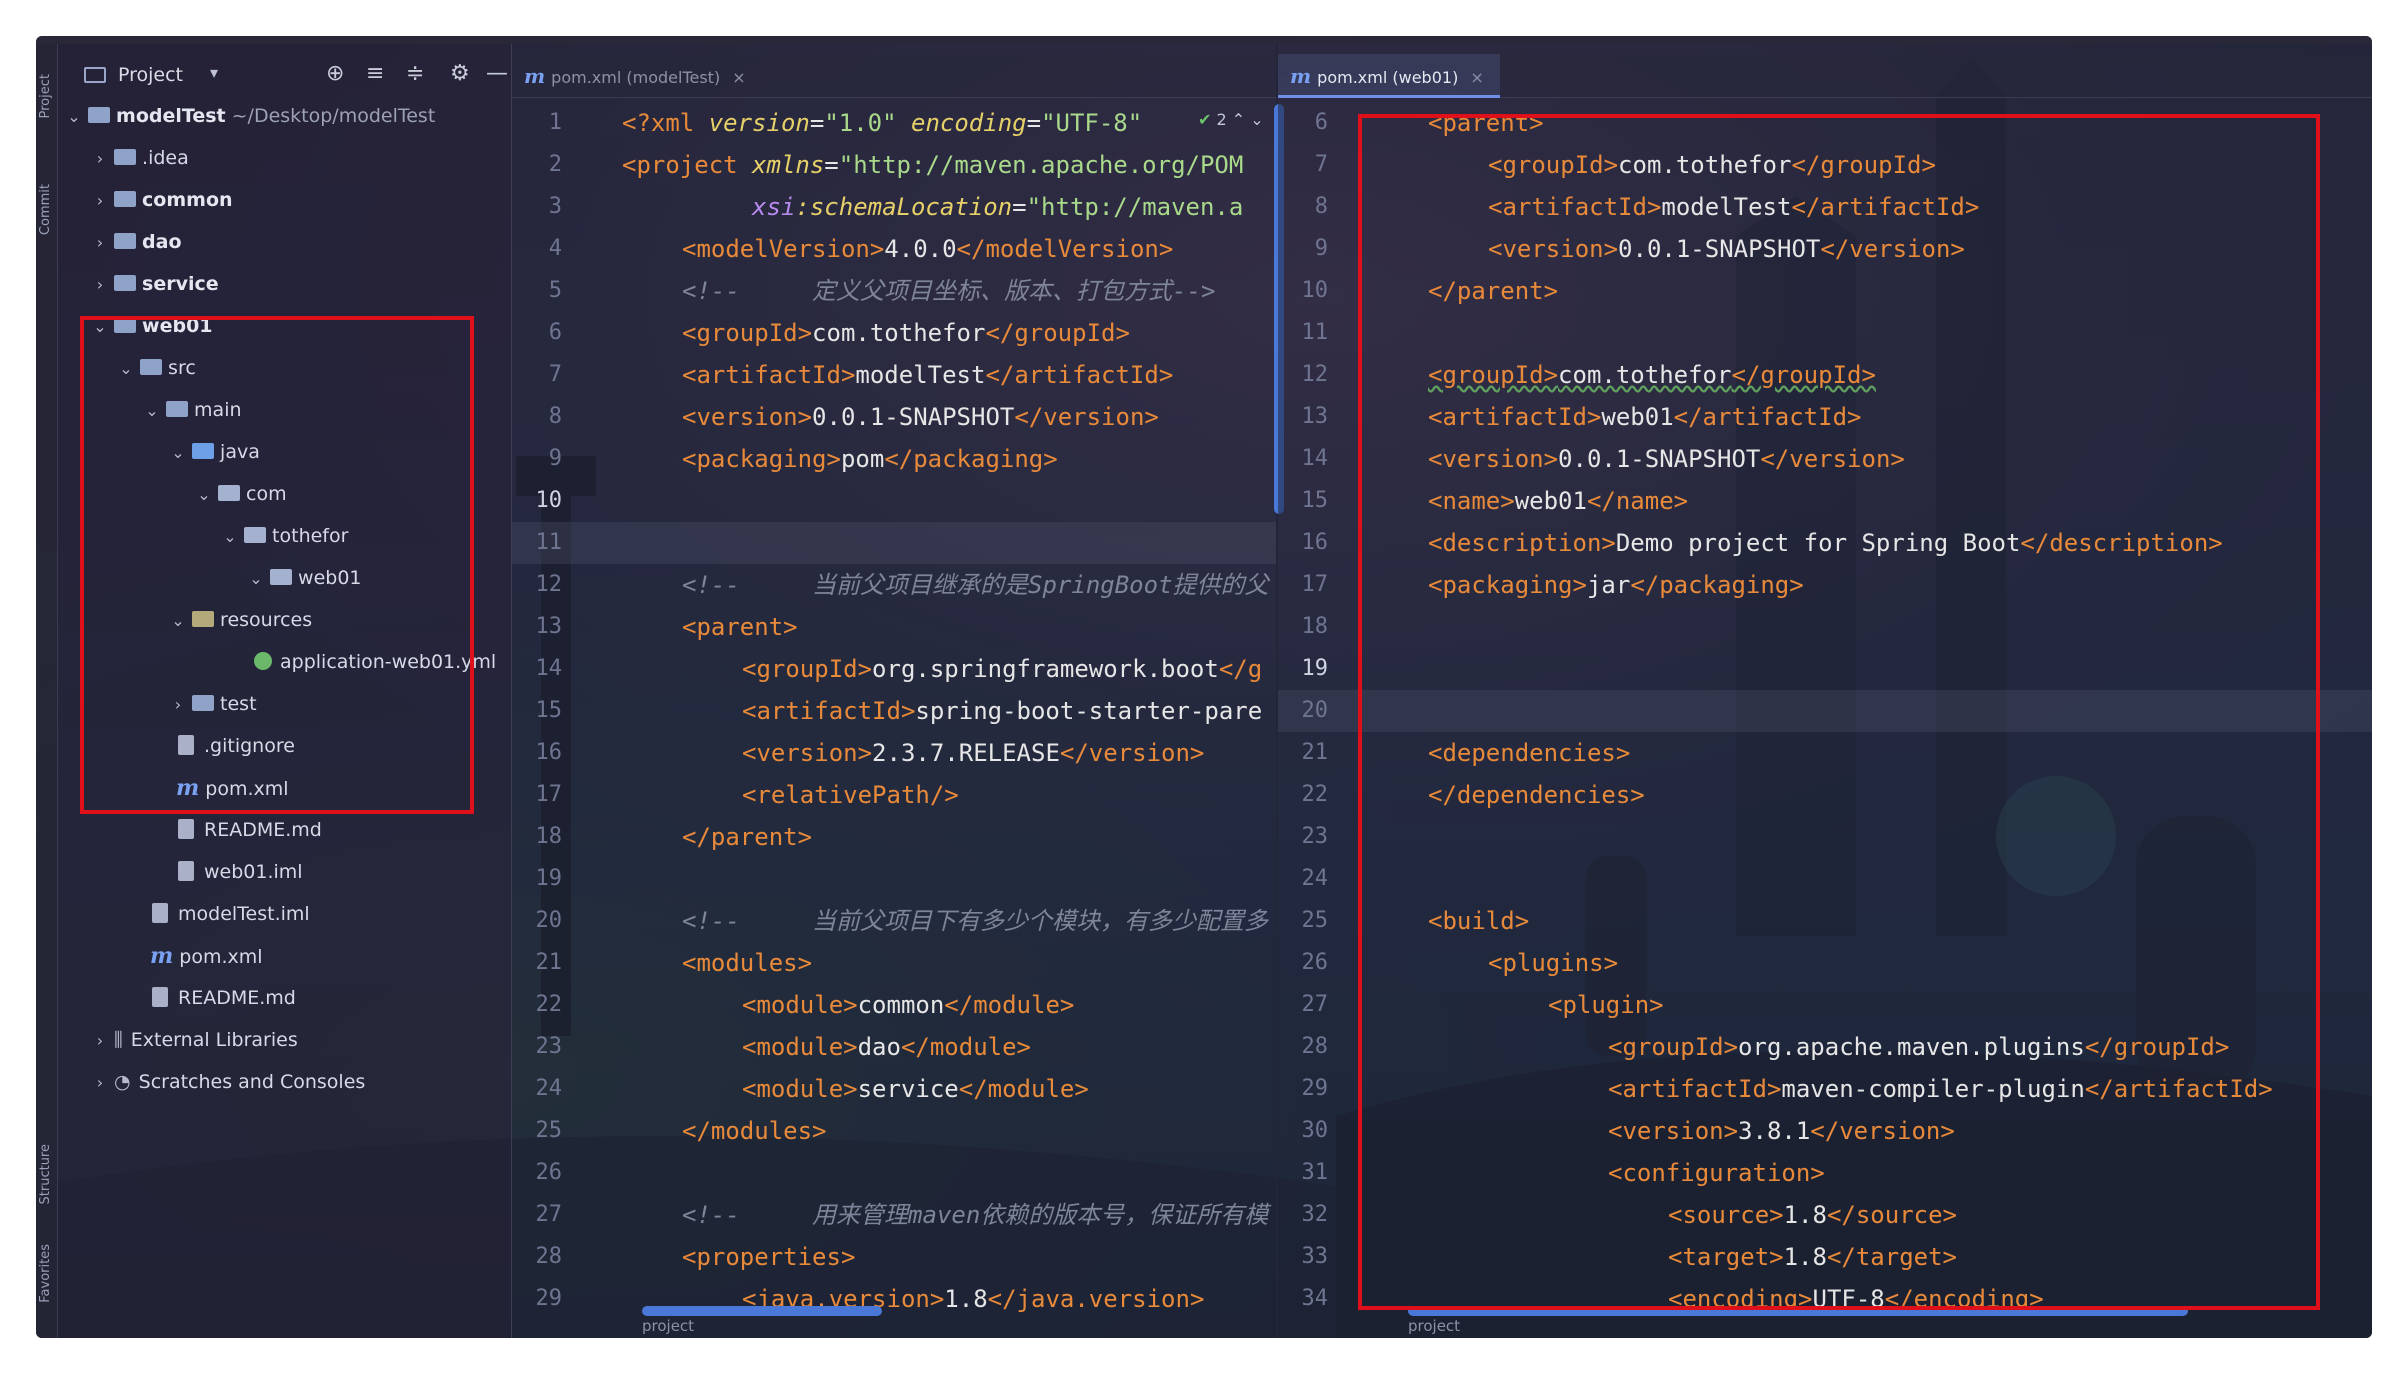 This screenshot has width=2408, height=1374. Describe the element at coordinates (45, 1273) in the screenshot. I see `favorites-tool-button: Favorites` at that location.